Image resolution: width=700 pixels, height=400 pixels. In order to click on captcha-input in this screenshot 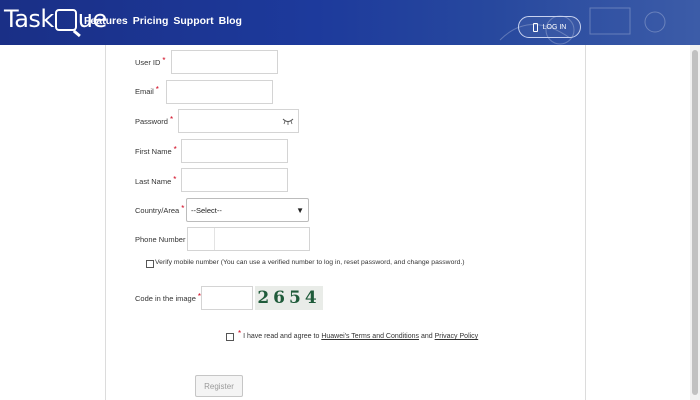, I will do `click(227, 298)`.